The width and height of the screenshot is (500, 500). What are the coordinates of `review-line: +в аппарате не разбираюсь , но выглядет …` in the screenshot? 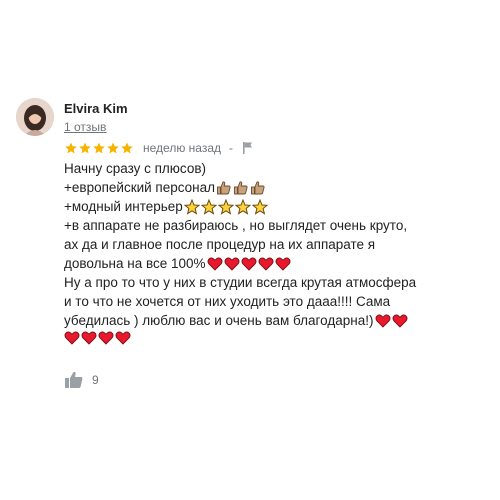 It's located at (236, 225).